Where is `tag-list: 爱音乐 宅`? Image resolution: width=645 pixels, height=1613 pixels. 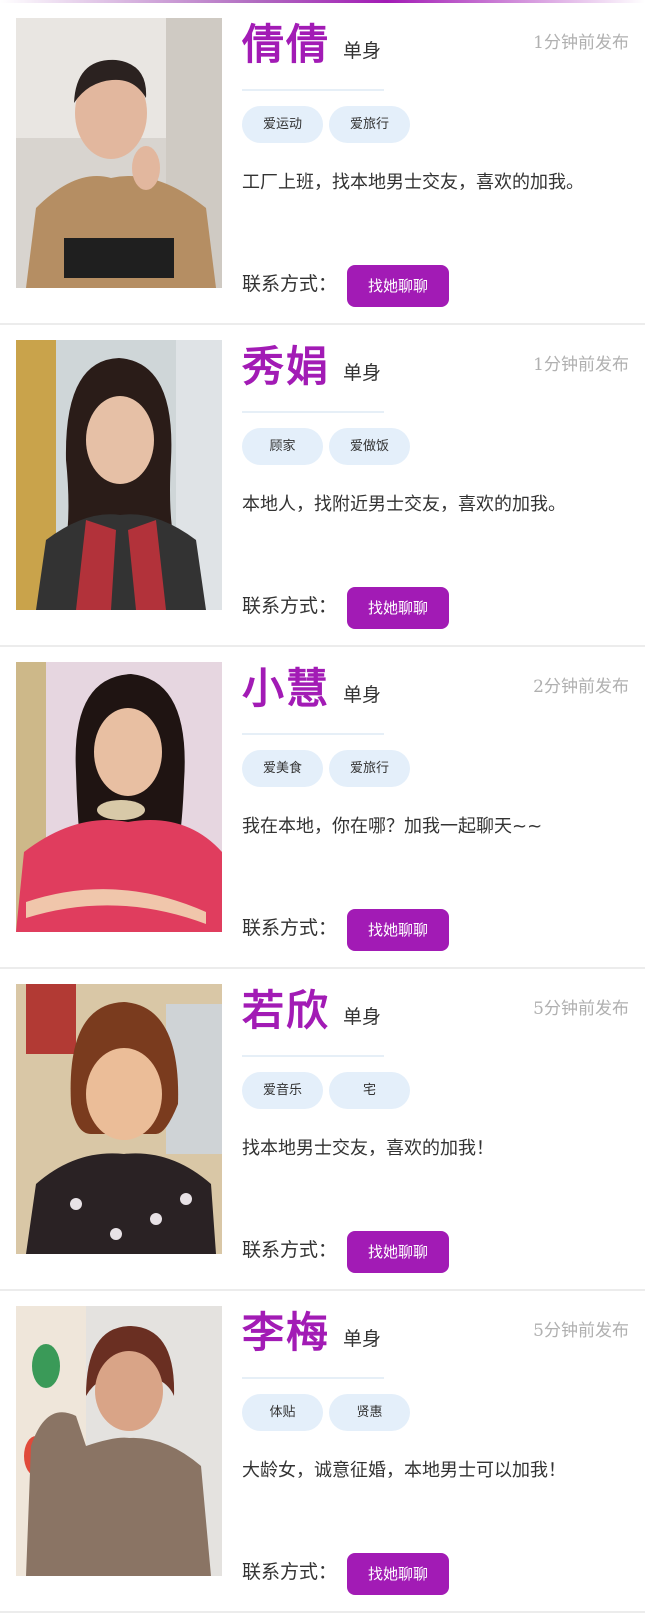
tag-list: 爱音乐 宅 is located at coordinates (326, 1090).